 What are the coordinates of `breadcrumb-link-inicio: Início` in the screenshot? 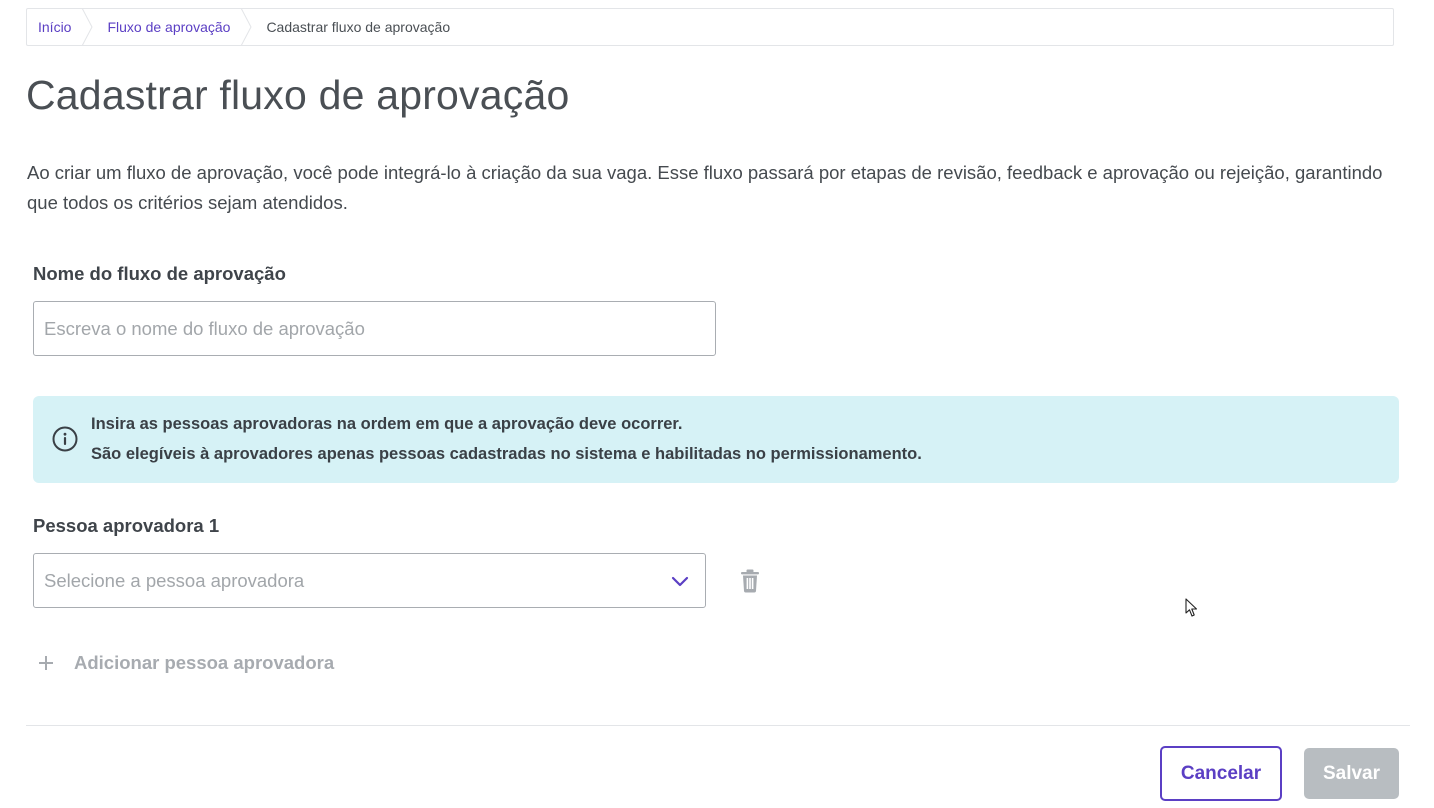 It's located at (54, 27).